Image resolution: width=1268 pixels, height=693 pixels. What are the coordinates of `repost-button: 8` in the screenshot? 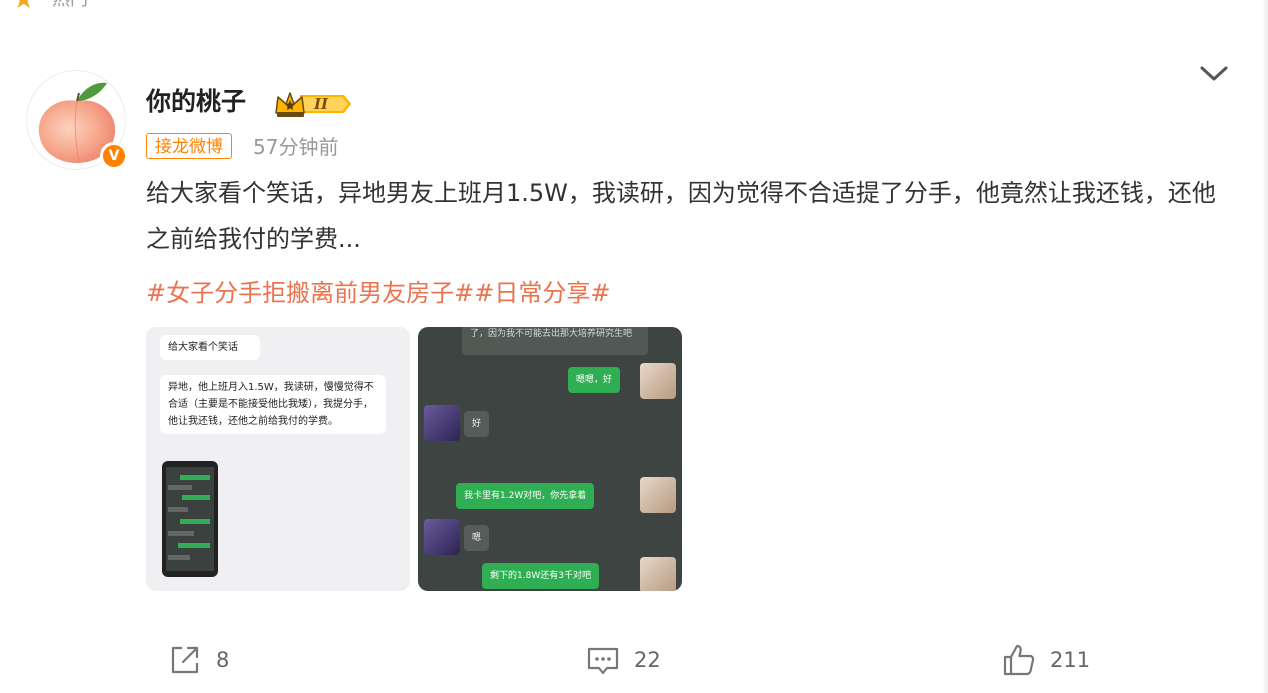 It's located at (198, 660).